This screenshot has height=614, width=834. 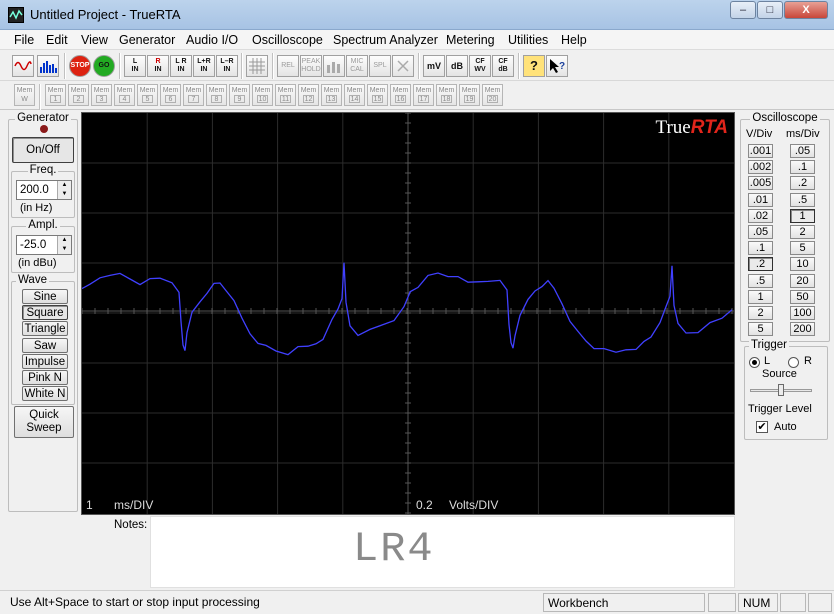 What do you see at coordinates (94, 40) in the screenshot?
I see `menu-view: View` at bounding box center [94, 40].